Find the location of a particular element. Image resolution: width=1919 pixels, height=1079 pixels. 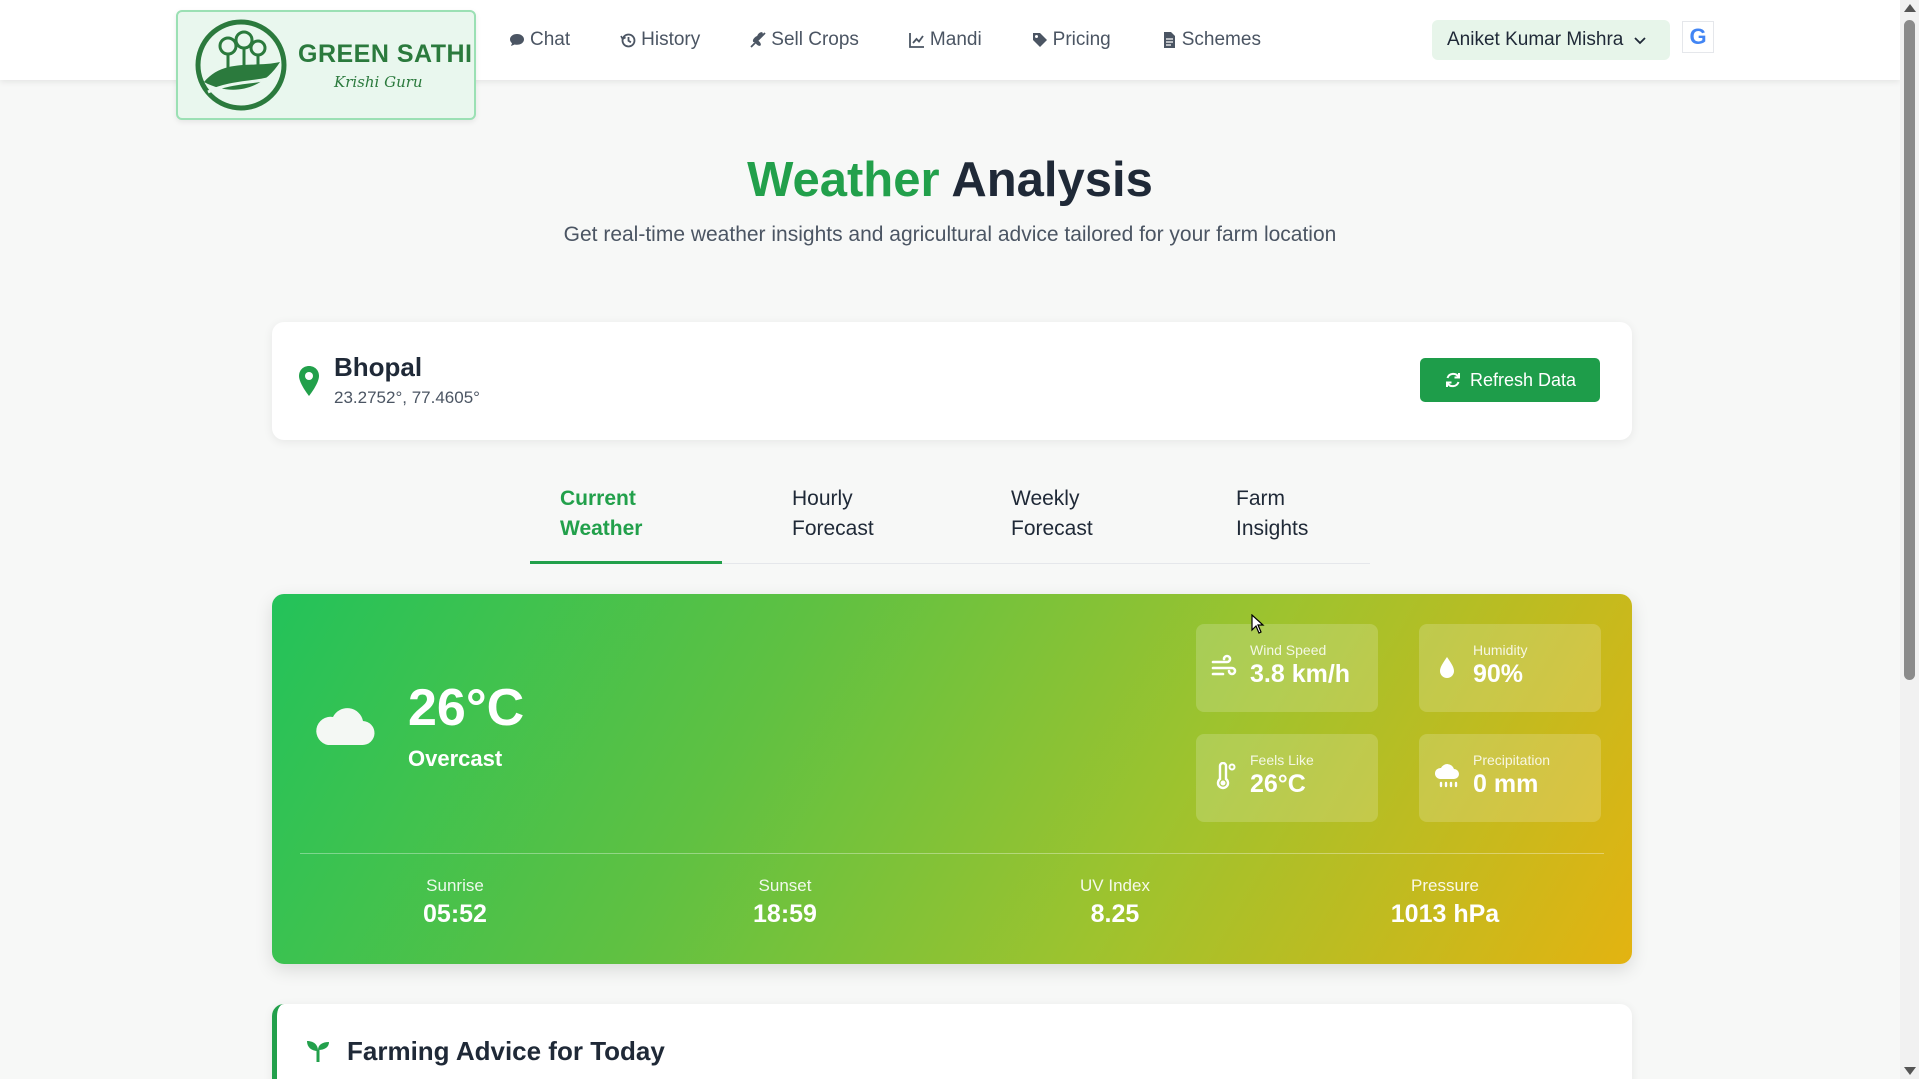

brand-subtitle: Krishi Guru is located at coordinates (378, 81).